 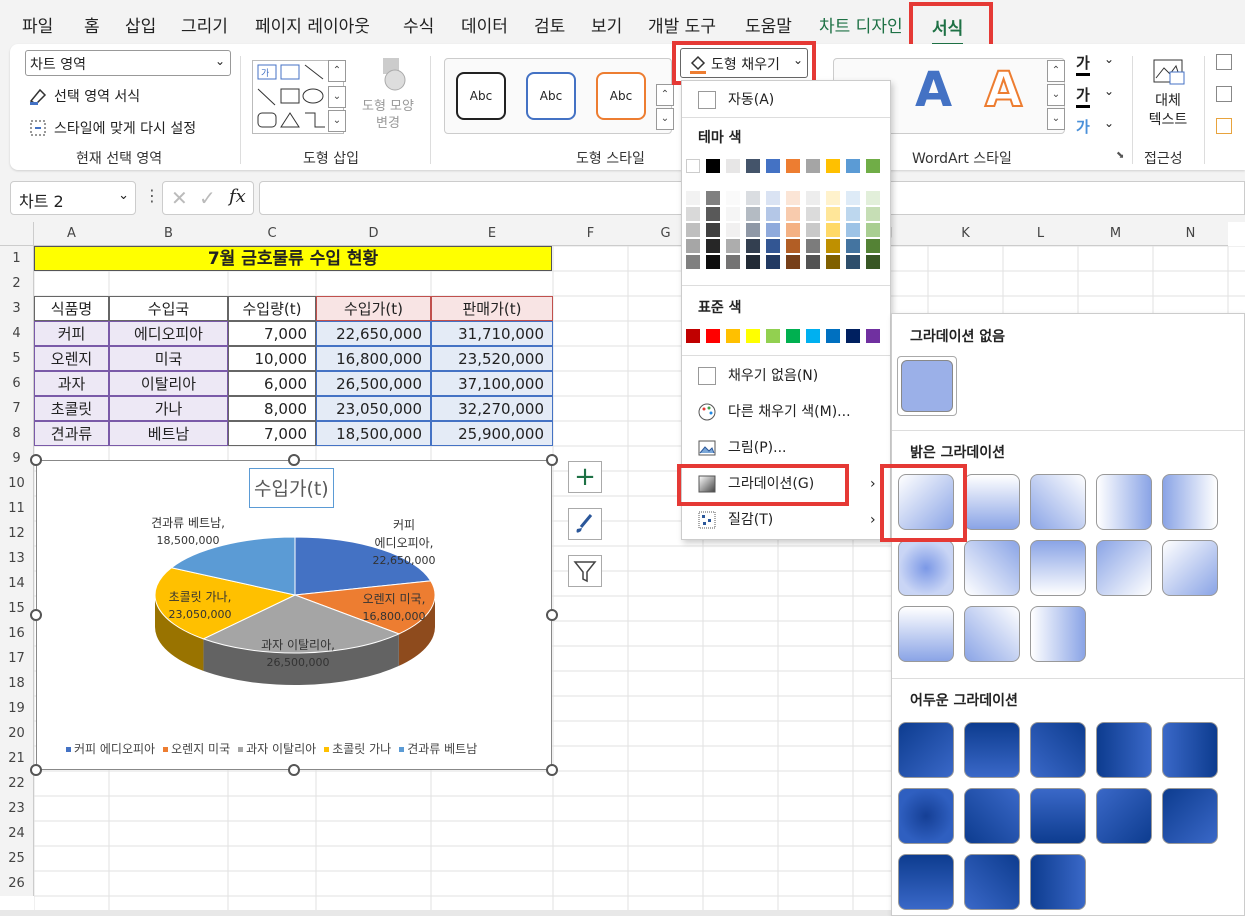 What do you see at coordinates (492, 333) in the screenshot?
I see `table-cell: 31,710,000` at bounding box center [492, 333].